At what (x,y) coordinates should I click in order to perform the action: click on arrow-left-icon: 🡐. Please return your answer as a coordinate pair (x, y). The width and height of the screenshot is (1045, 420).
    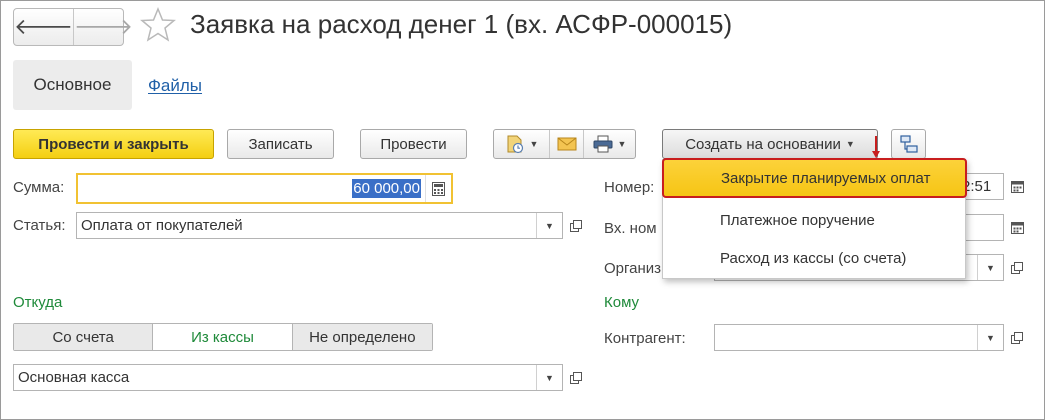
    Looking at the image, I should click on (43, 26).